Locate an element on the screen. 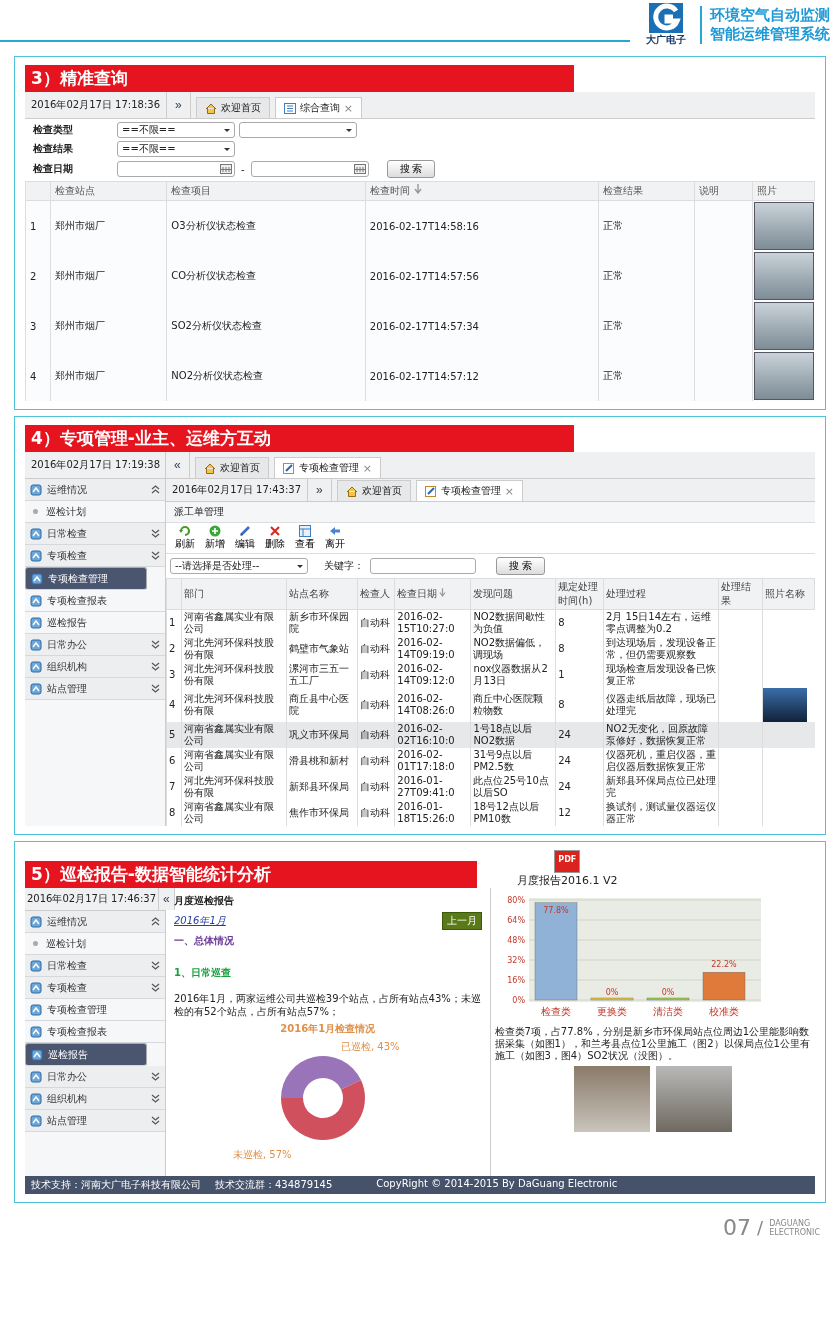 This screenshot has height=1333, width=840. column-header: 部门 is located at coordinates (234, 594).